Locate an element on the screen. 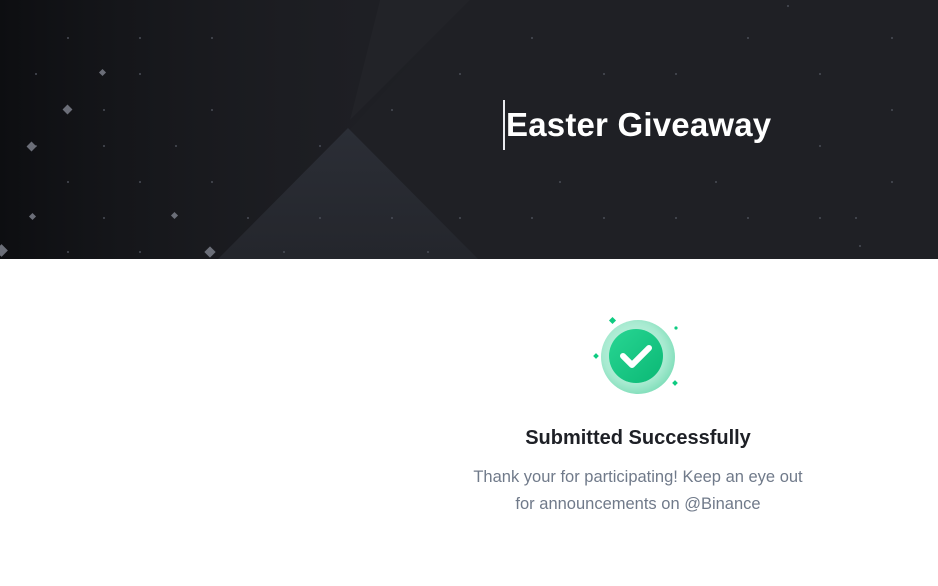  hero-title-container: Easter Giveaway is located at coordinates (637, 125).